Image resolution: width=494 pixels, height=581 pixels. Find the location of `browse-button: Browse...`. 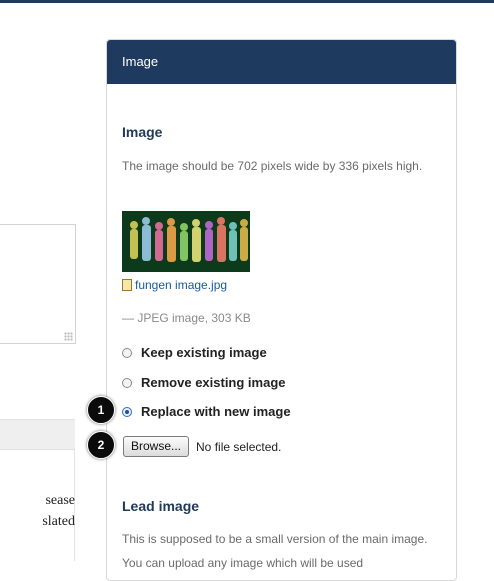

browse-button: Browse... is located at coordinates (156, 446).